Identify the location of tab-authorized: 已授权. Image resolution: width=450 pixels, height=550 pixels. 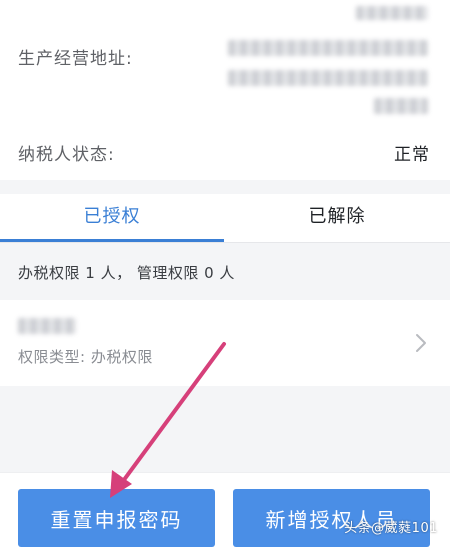
(112, 218).